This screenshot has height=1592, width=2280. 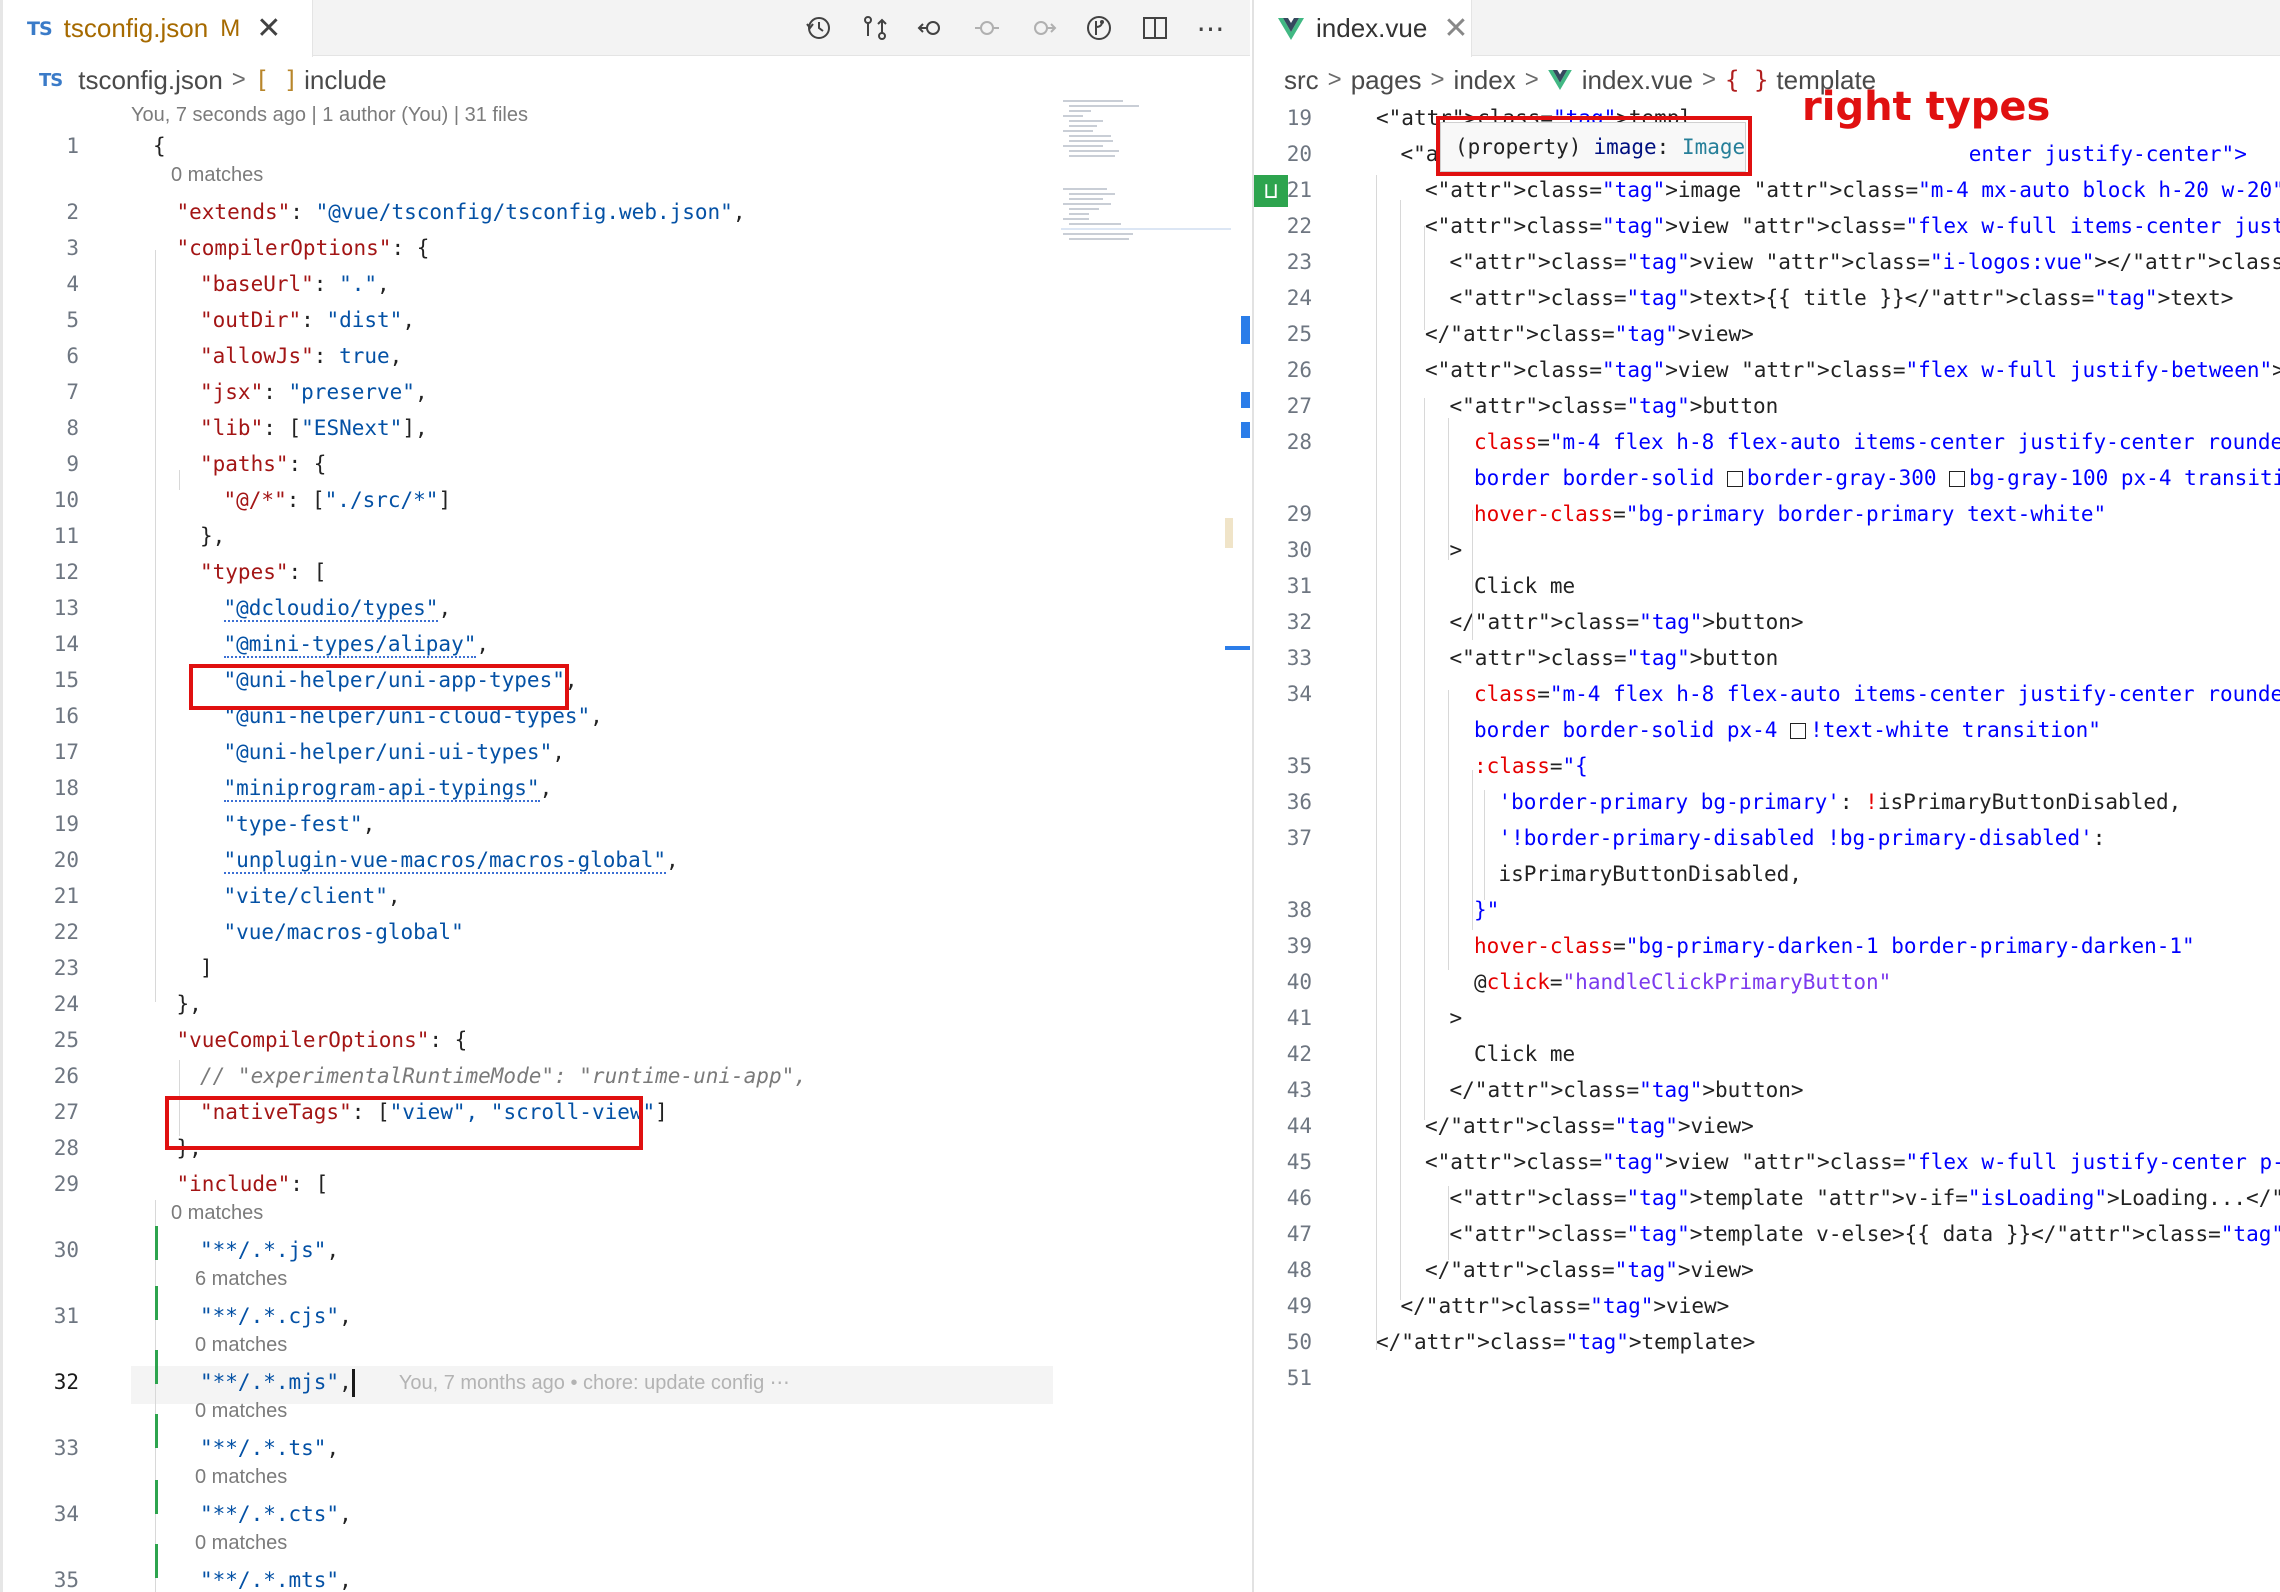 What do you see at coordinates (269, 1250) in the screenshot?
I see `code-text: "**/.*.js",` at bounding box center [269, 1250].